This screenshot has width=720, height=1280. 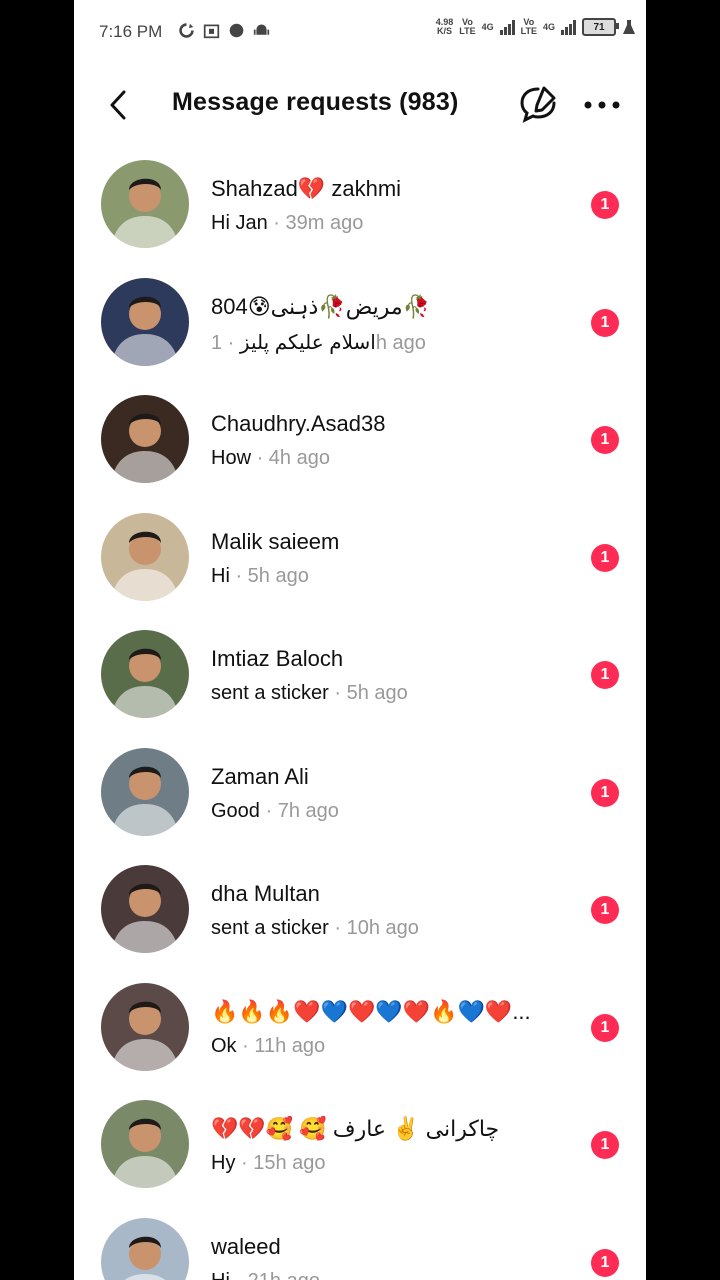 I want to click on page-title: Message requests (983), so click(x=315, y=102).